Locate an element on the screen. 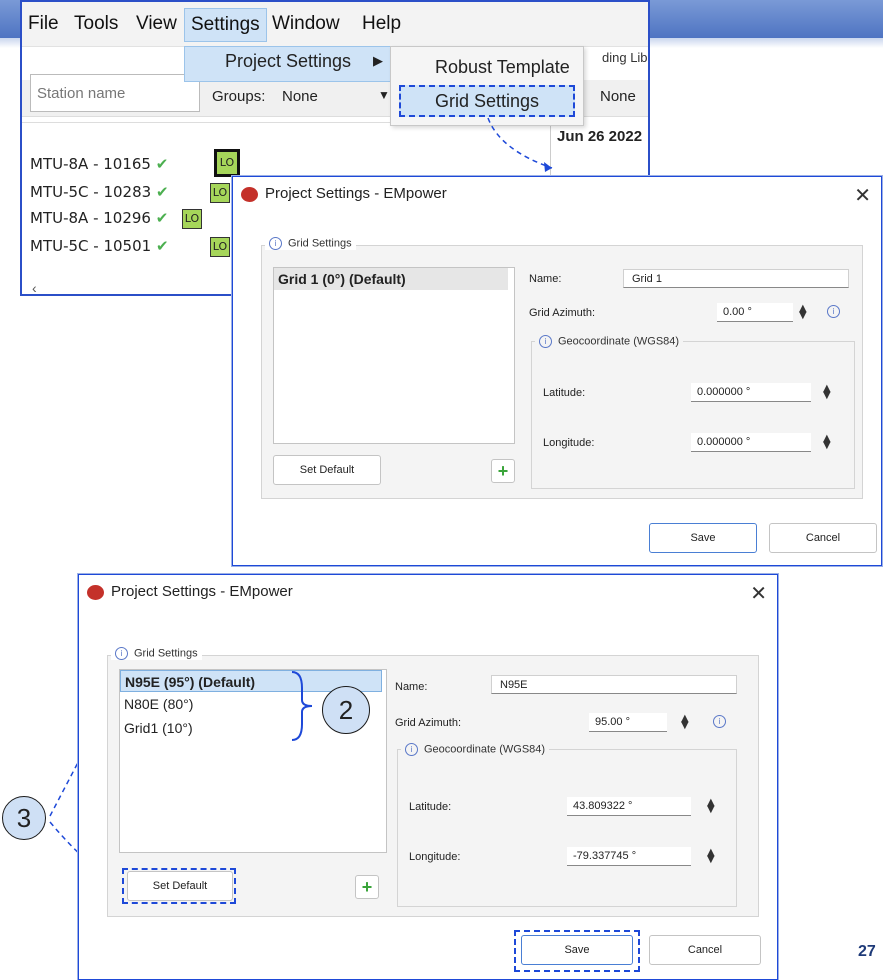  submenu-project-settings-label: Project Settings is located at coordinates (288, 61).